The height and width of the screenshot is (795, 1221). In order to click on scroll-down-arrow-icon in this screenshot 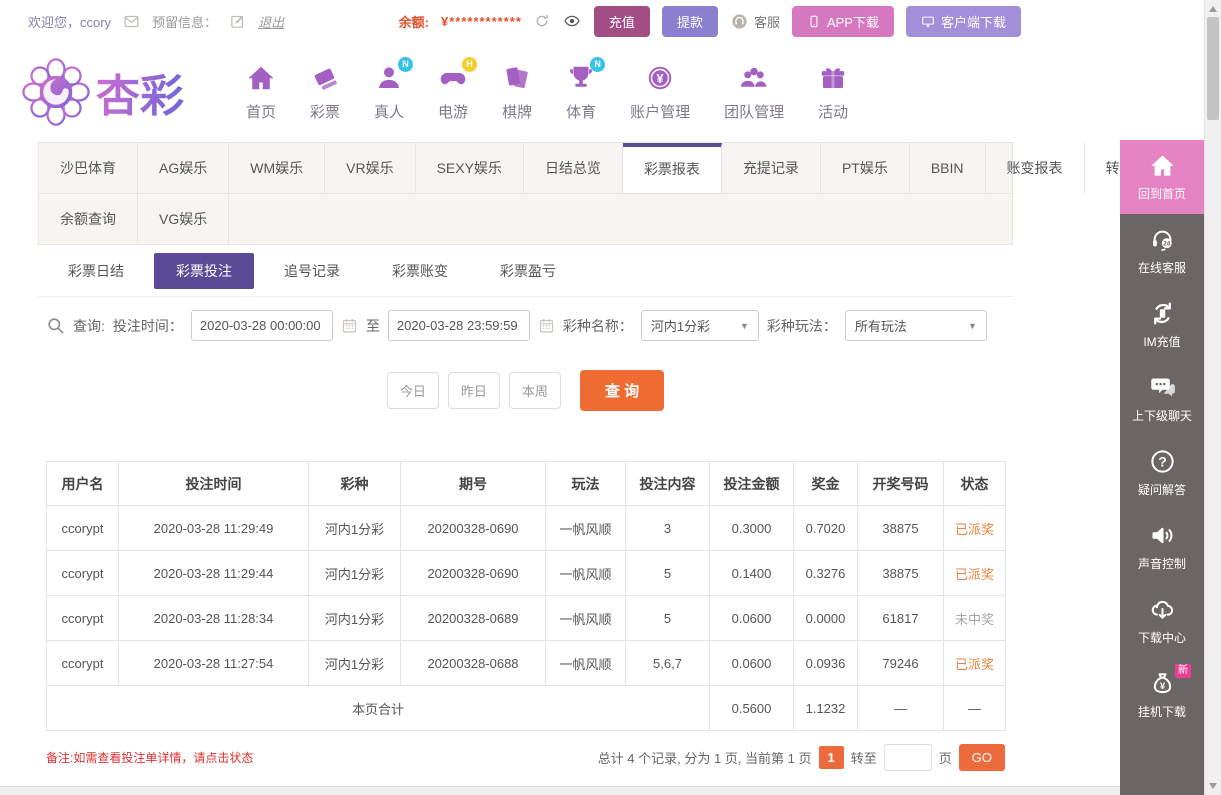, I will do `click(1213, 786)`.